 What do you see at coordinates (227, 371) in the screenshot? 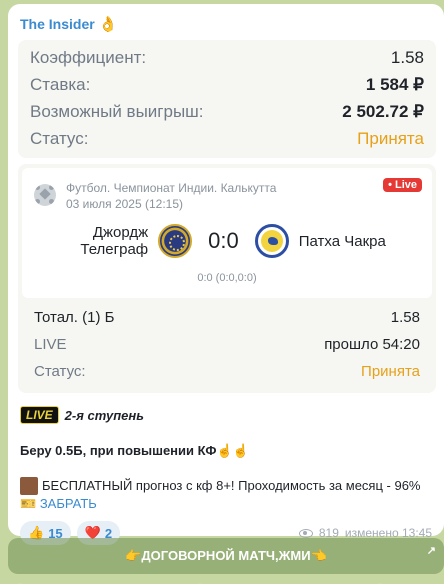
I see `match-status-row: Статус: Принята` at bounding box center [227, 371].